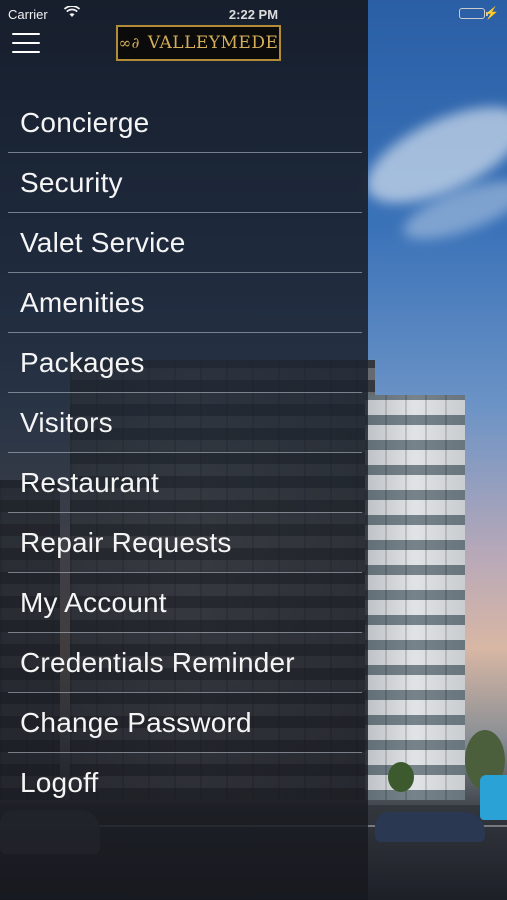  Describe the element at coordinates (493, 797) in the screenshot. I see `bus` at that location.